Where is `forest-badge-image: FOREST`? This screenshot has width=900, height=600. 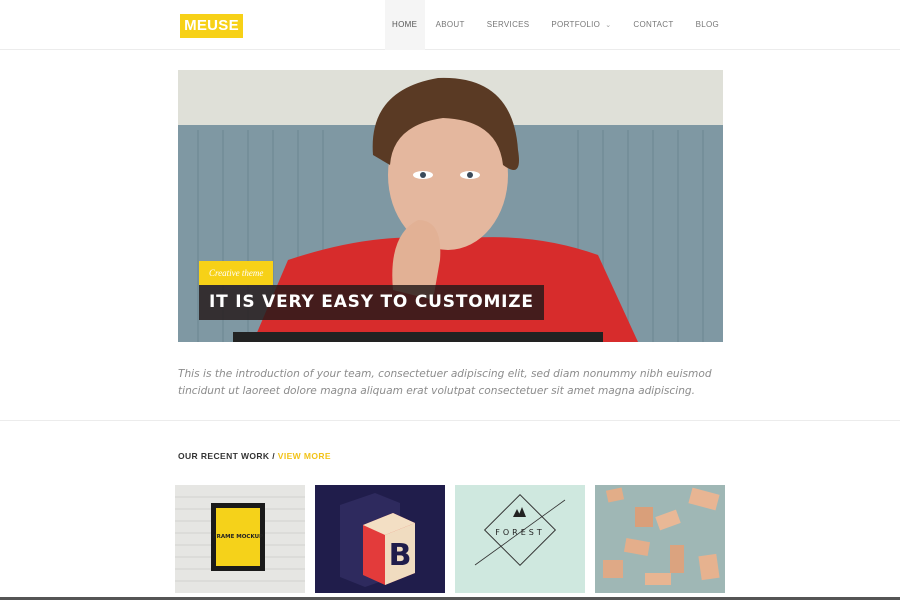
forest-badge-image: FOREST is located at coordinates (520, 539).